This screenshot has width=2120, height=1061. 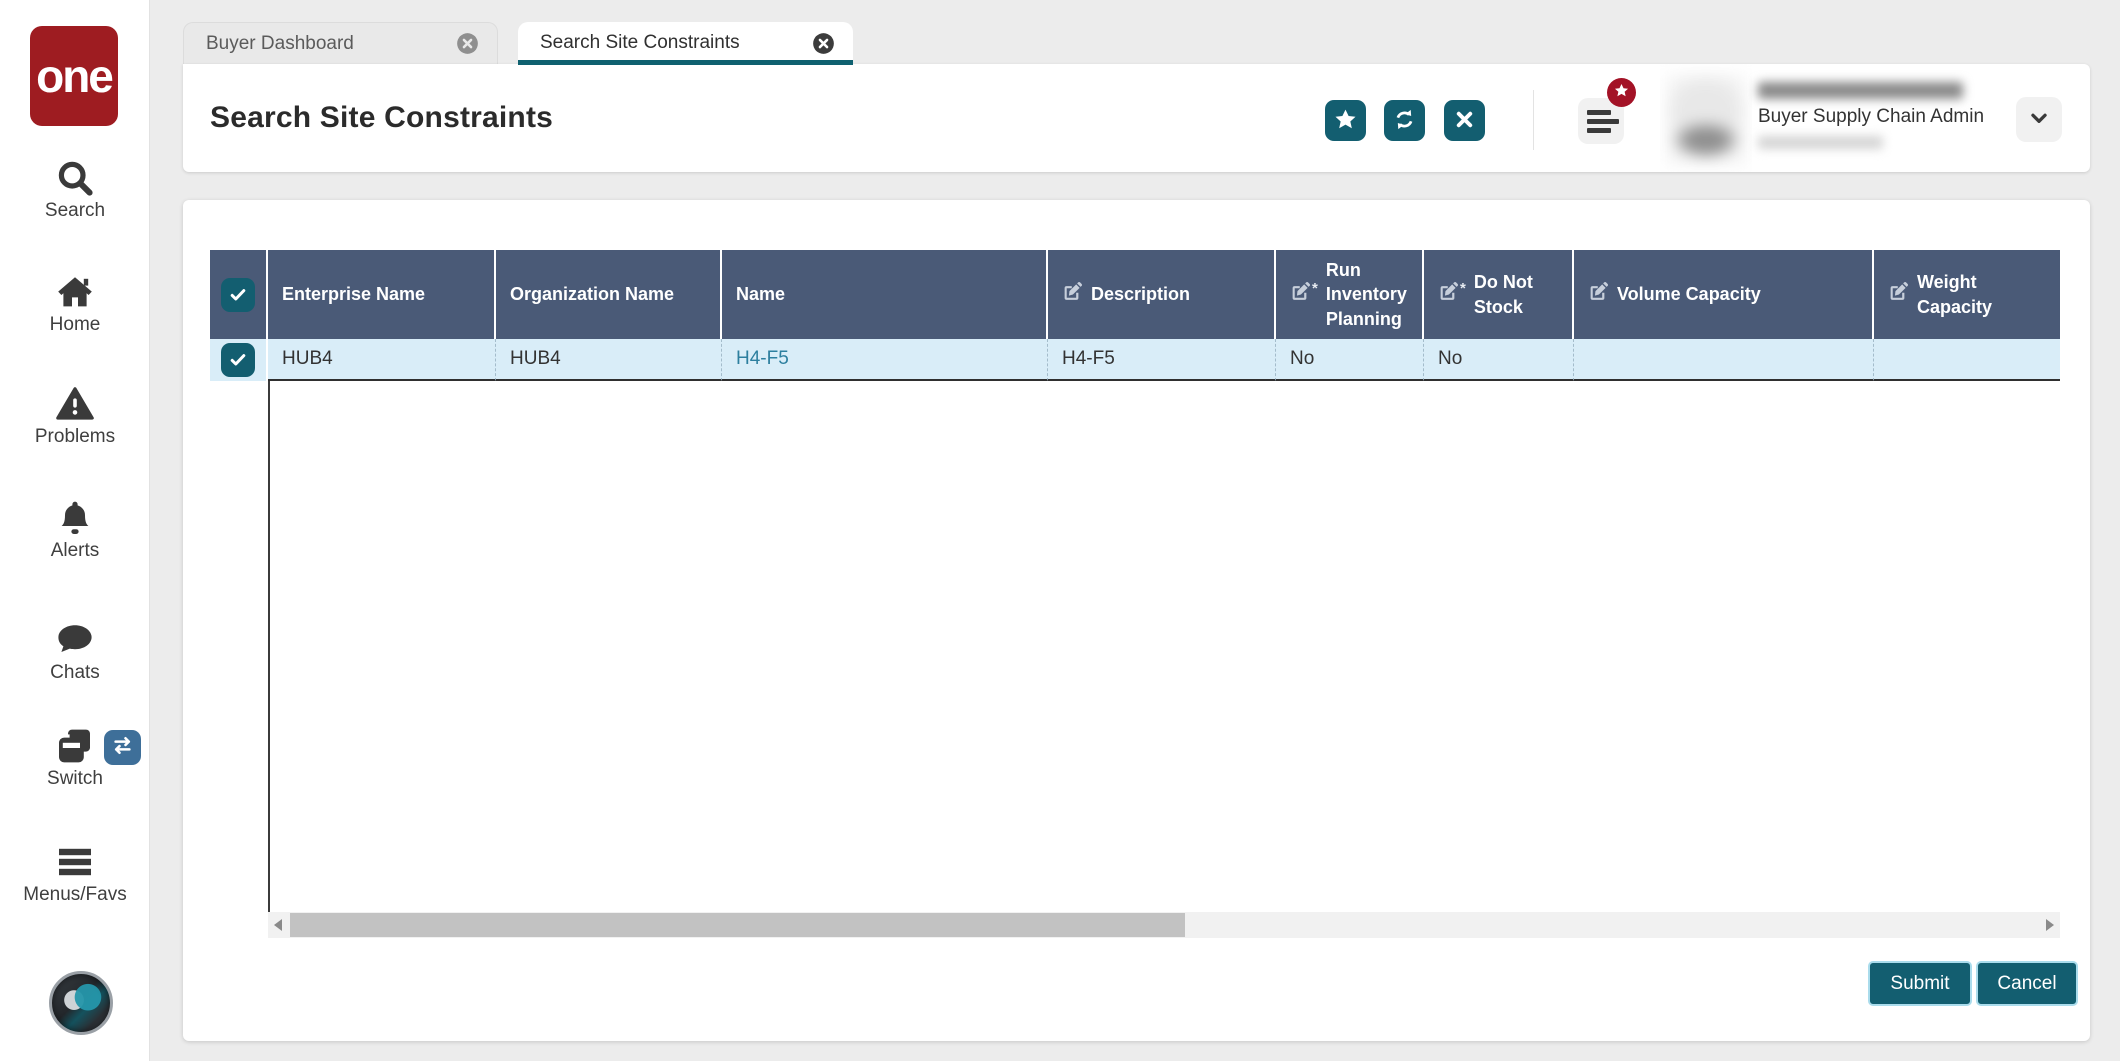 I want to click on redacted-user-detail, so click(x=1820, y=142).